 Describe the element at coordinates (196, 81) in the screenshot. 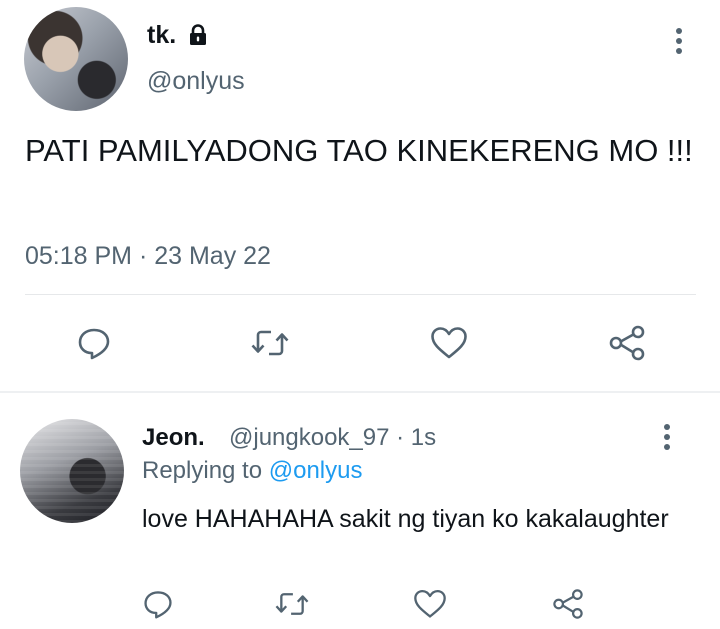

I see `author-handle: @onlyus` at that location.